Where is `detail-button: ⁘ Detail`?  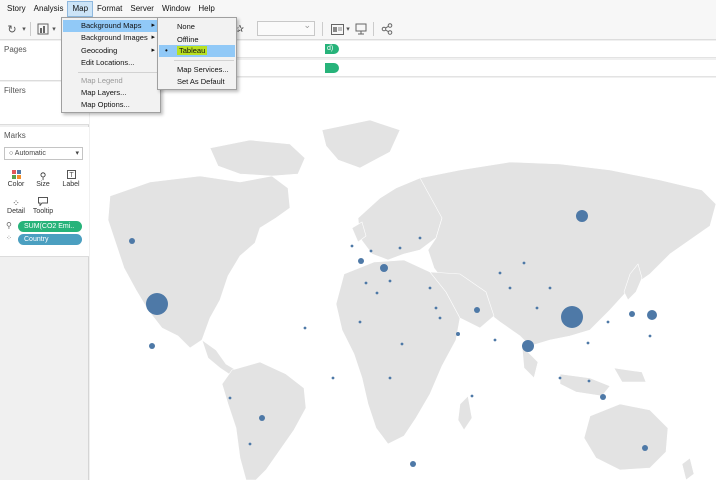 detail-button: ⁘ Detail is located at coordinates (16, 203).